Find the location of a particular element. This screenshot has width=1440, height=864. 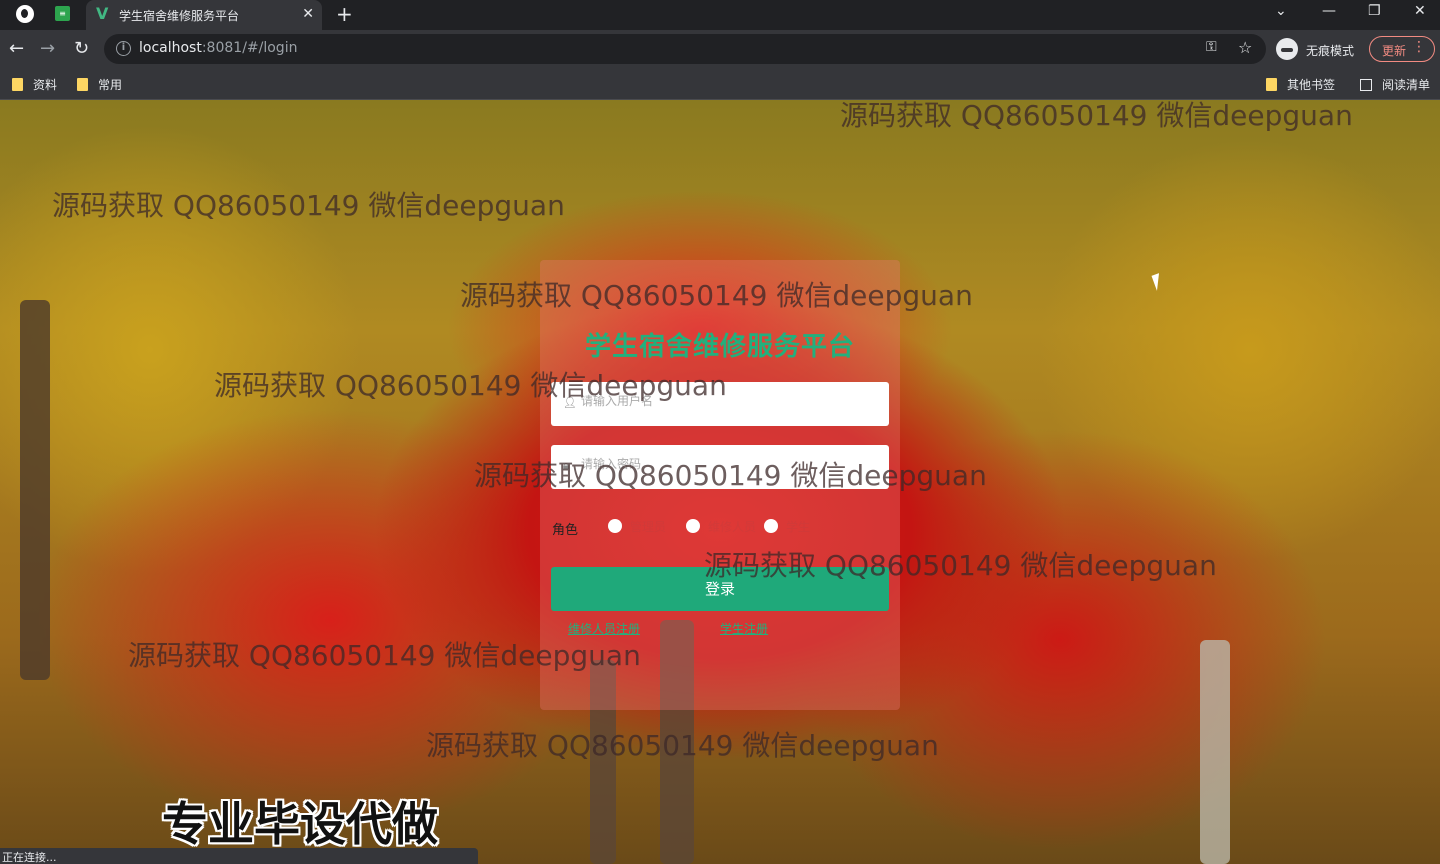

forward-icon: → is located at coordinates (47, 48).